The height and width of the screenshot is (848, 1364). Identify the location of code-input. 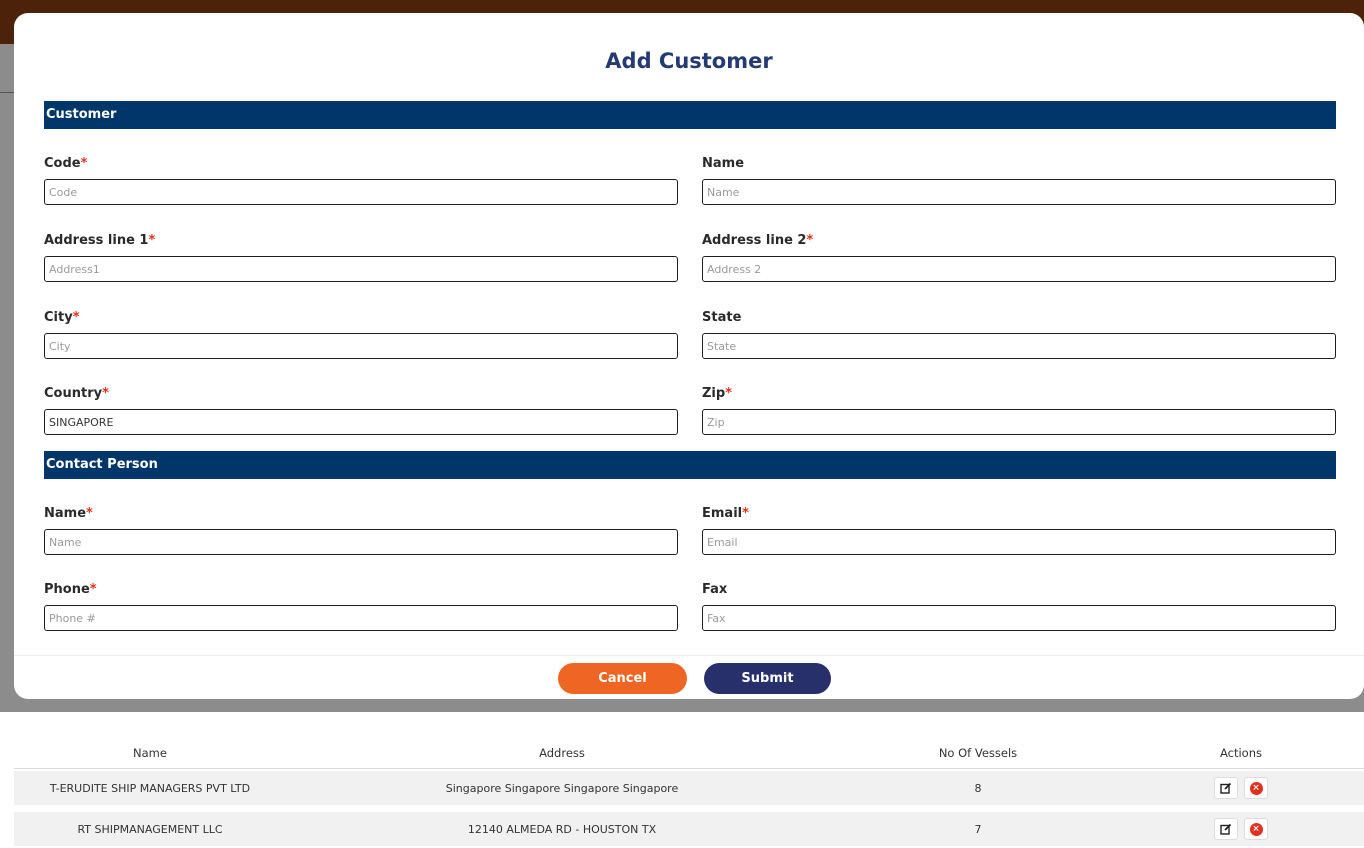
(361, 192).